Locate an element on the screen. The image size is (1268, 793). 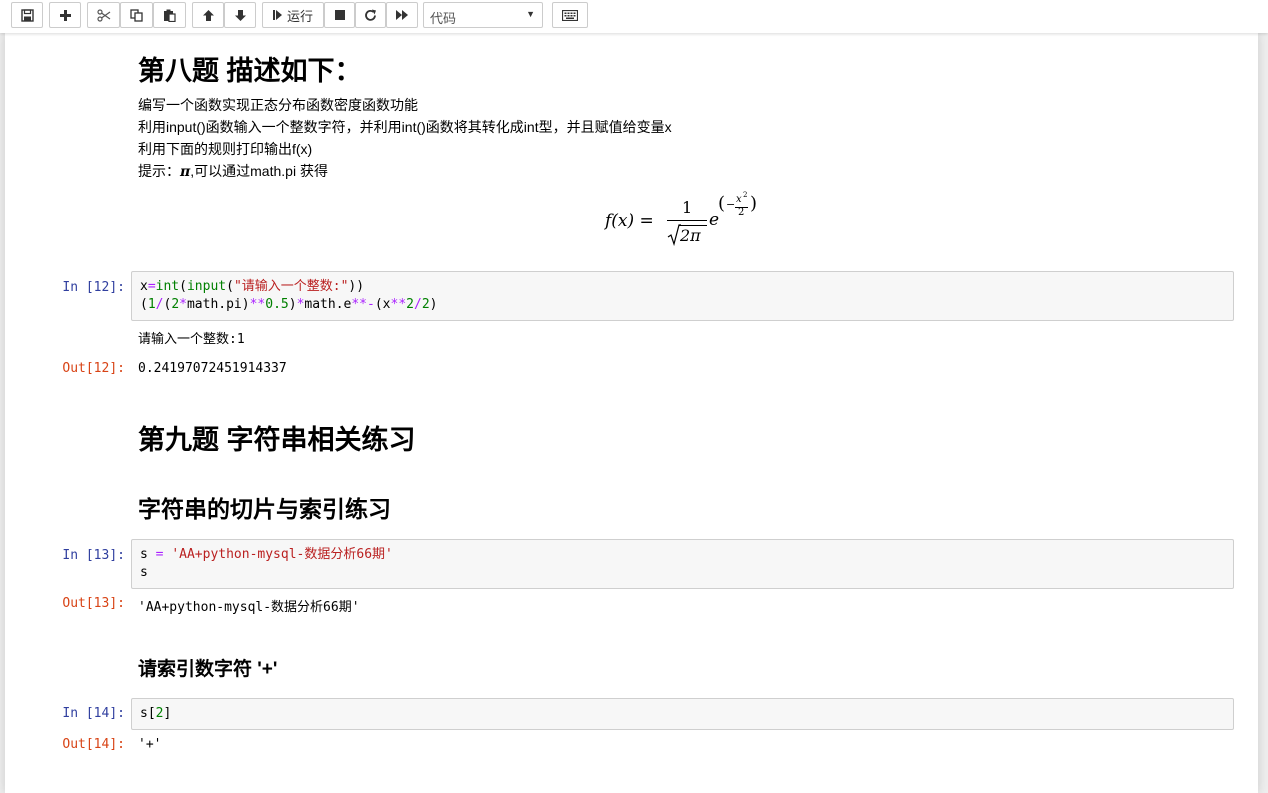
sqrt-icon is located at coordinates (674, 235).